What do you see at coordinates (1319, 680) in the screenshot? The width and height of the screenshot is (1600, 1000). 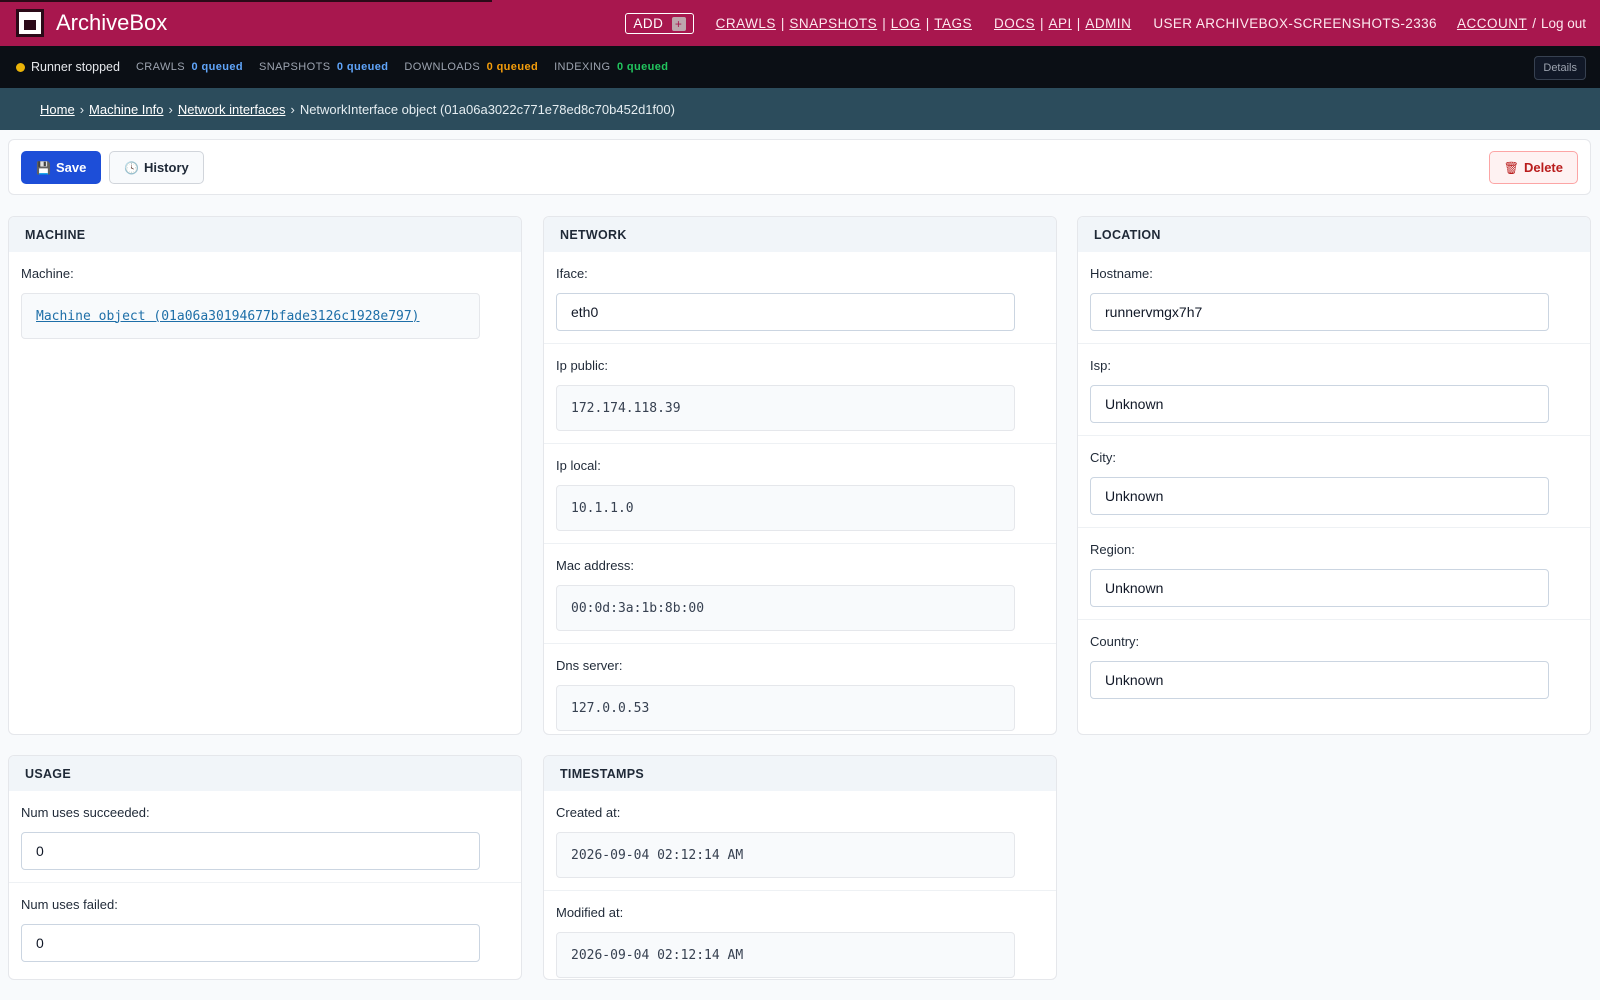 I see `country-input: Unknown` at bounding box center [1319, 680].